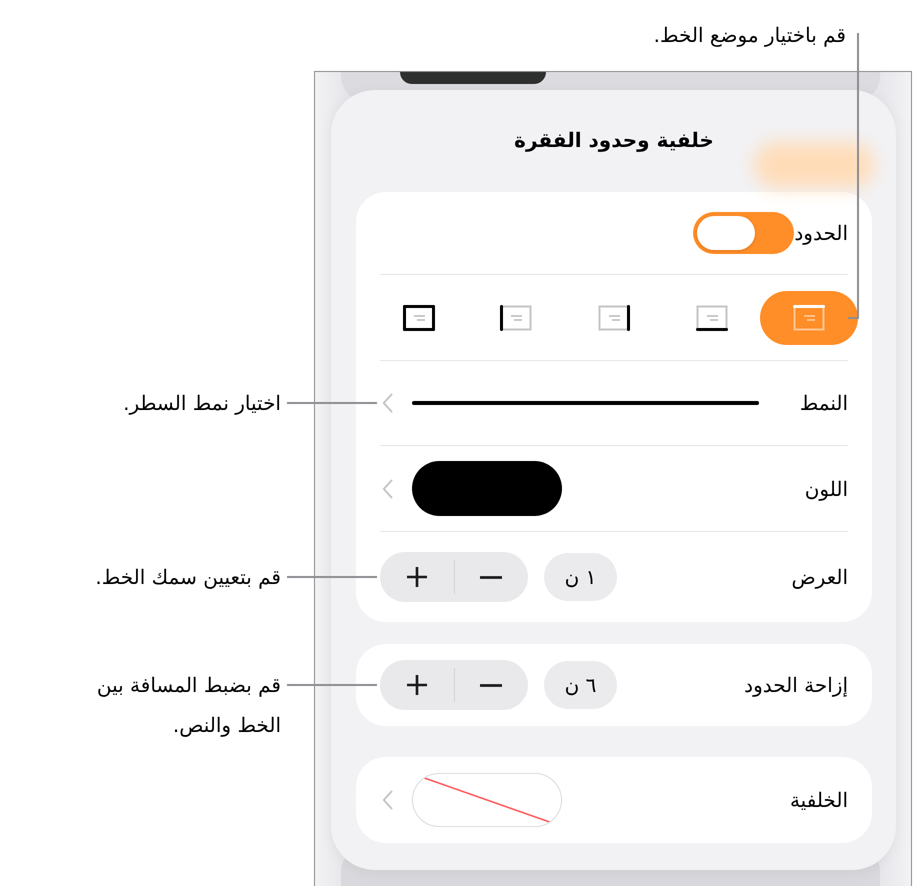 The width and height of the screenshot is (916, 886). I want to click on bottom-border-icon, so click(712, 317).